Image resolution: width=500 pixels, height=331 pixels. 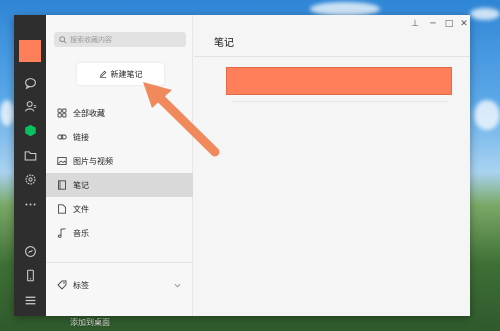 What do you see at coordinates (30, 275) in the screenshot?
I see `phone-icon` at bounding box center [30, 275].